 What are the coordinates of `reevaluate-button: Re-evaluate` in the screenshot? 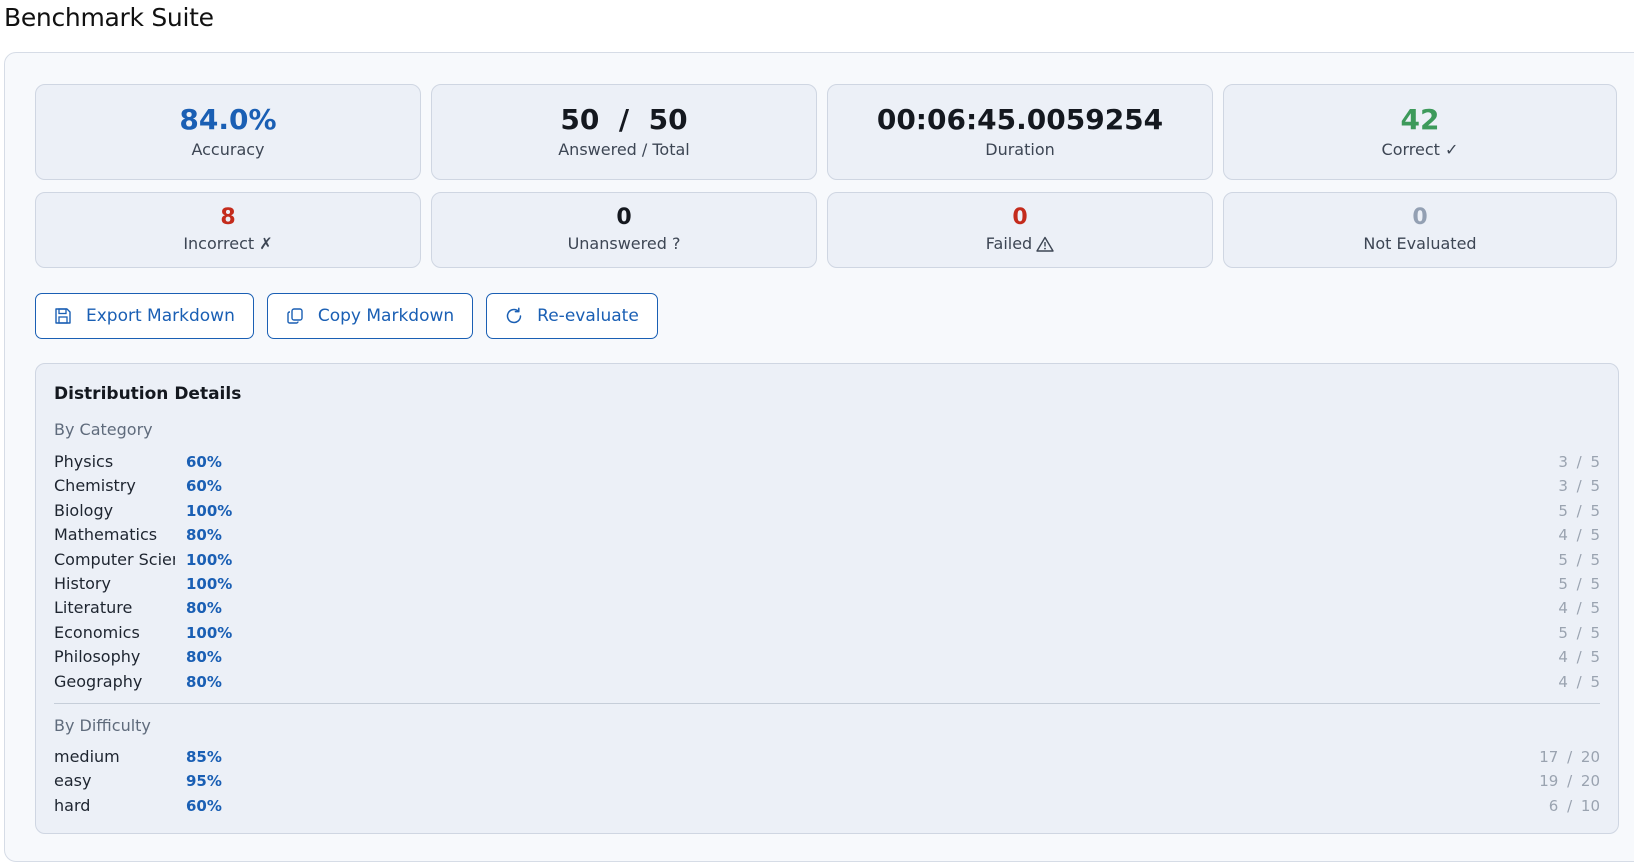 It's located at (572, 316).